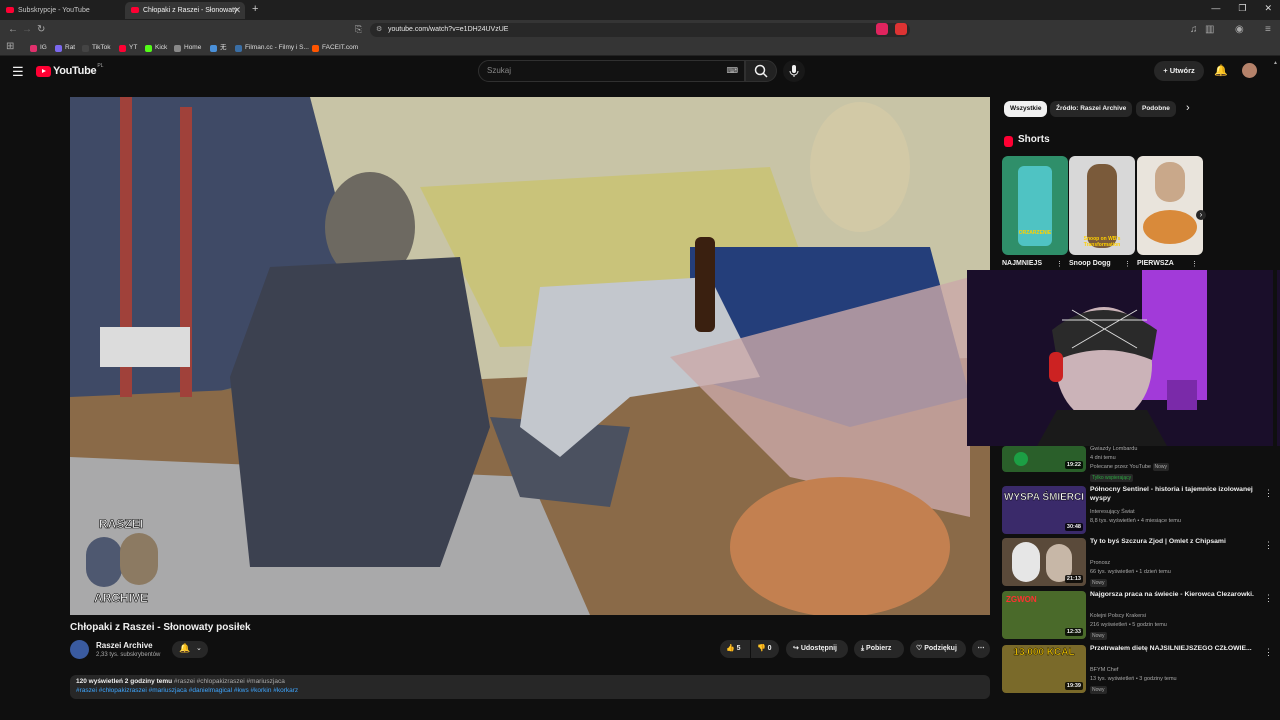  What do you see at coordinates (238, 48) in the screenshot?
I see `filman-icon` at bounding box center [238, 48].